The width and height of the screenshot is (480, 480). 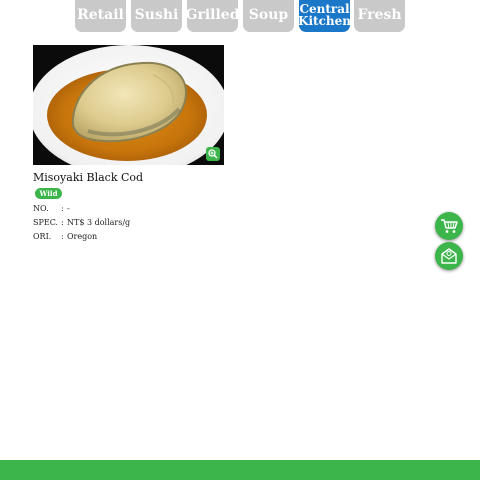 I want to click on wild-badge: Wild, so click(x=48, y=193).